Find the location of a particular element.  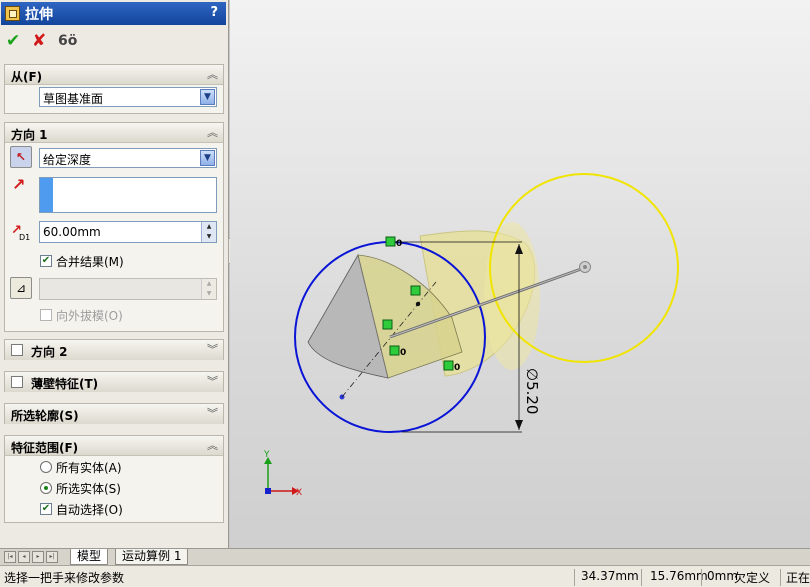

from-group-title: 从(F) is located at coordinates (27, 77).